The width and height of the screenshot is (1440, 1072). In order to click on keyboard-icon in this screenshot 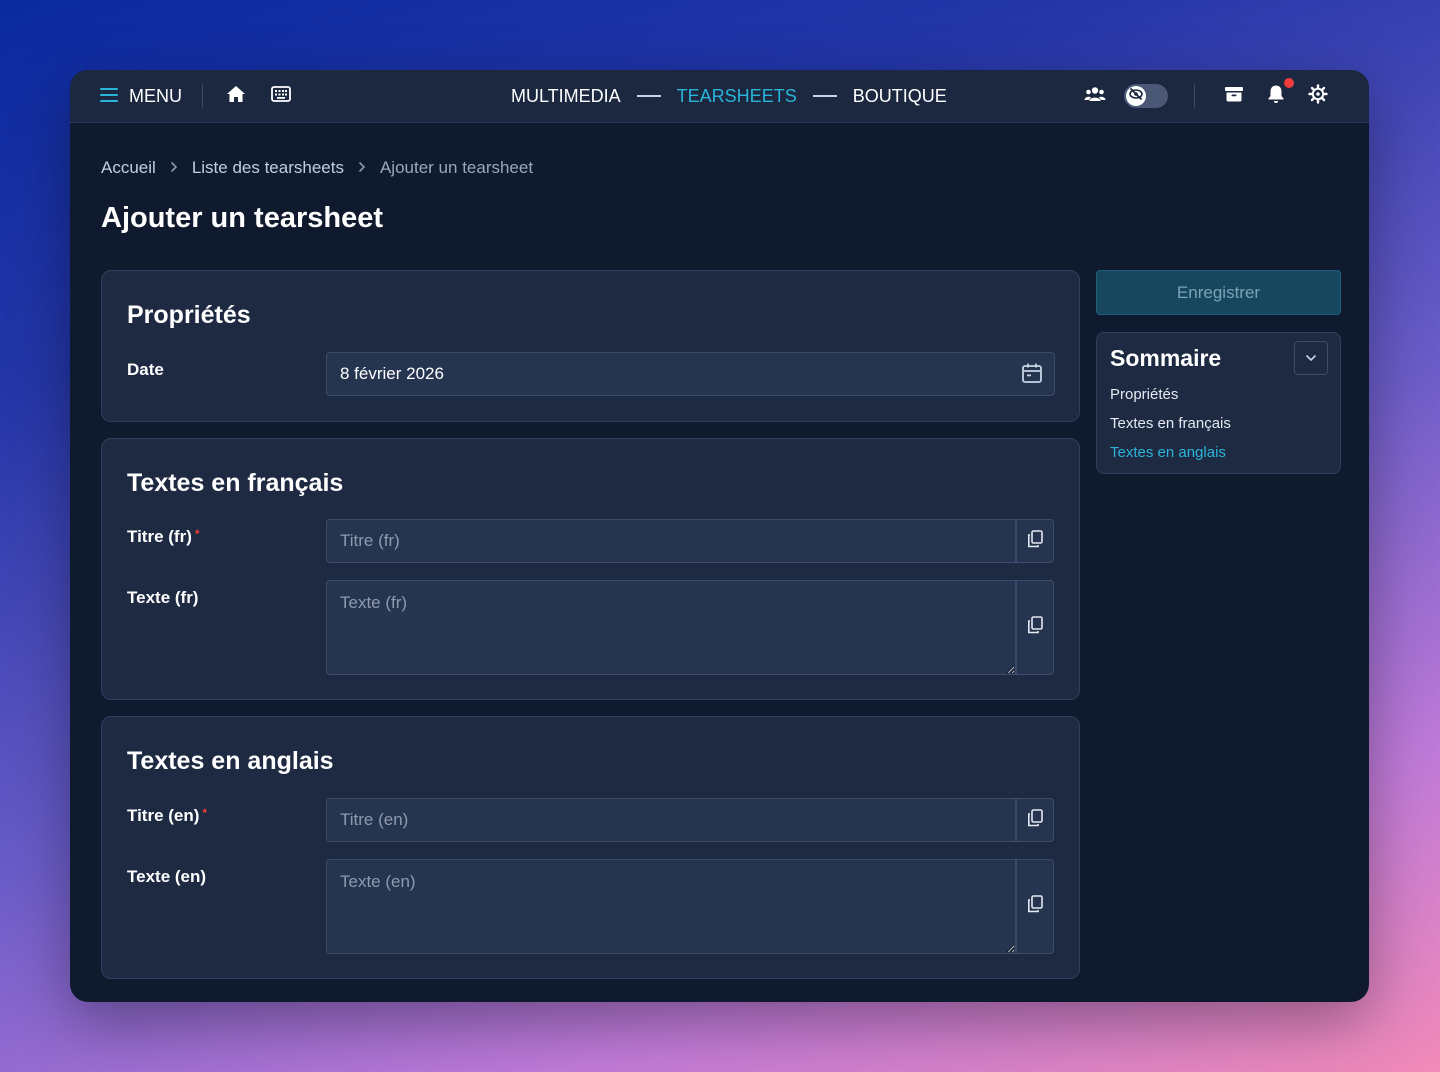, I will do `click(281, 96)`.